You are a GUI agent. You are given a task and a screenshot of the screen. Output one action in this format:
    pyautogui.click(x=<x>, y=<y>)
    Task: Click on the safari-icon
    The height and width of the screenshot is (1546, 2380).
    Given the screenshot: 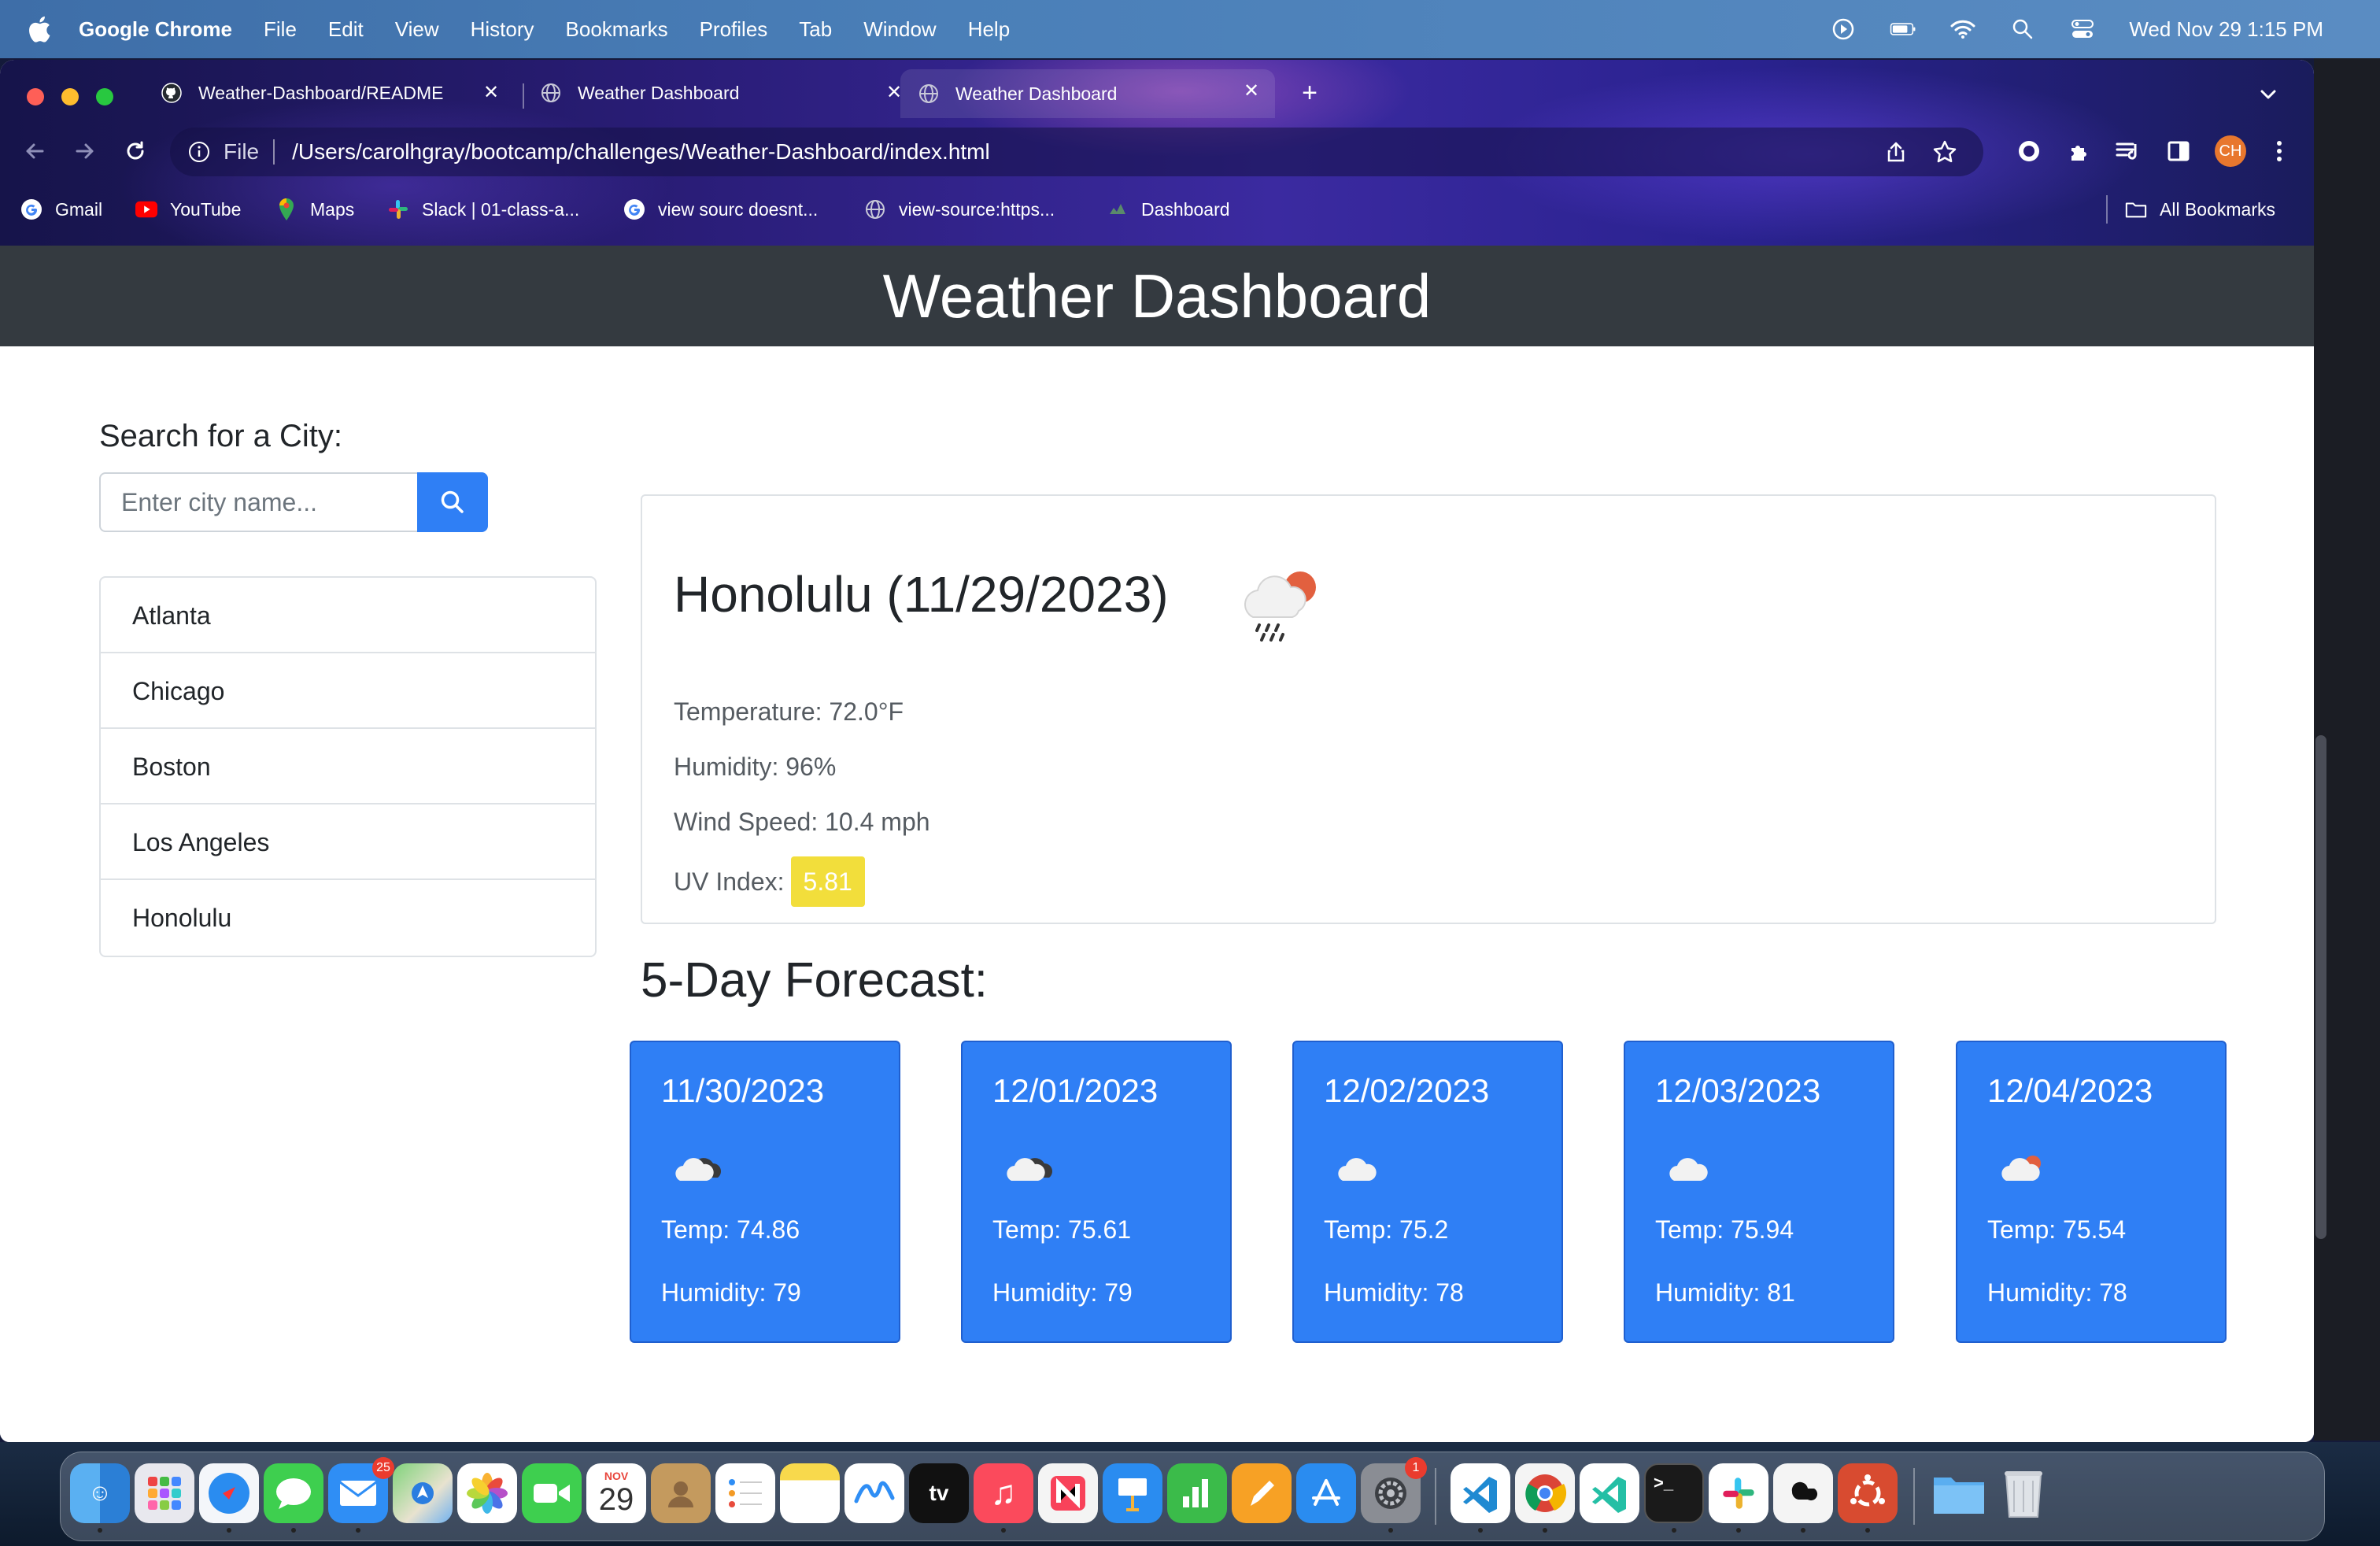 What is the action you would take?
    pyautogui.click(x=229, y=1493)
    